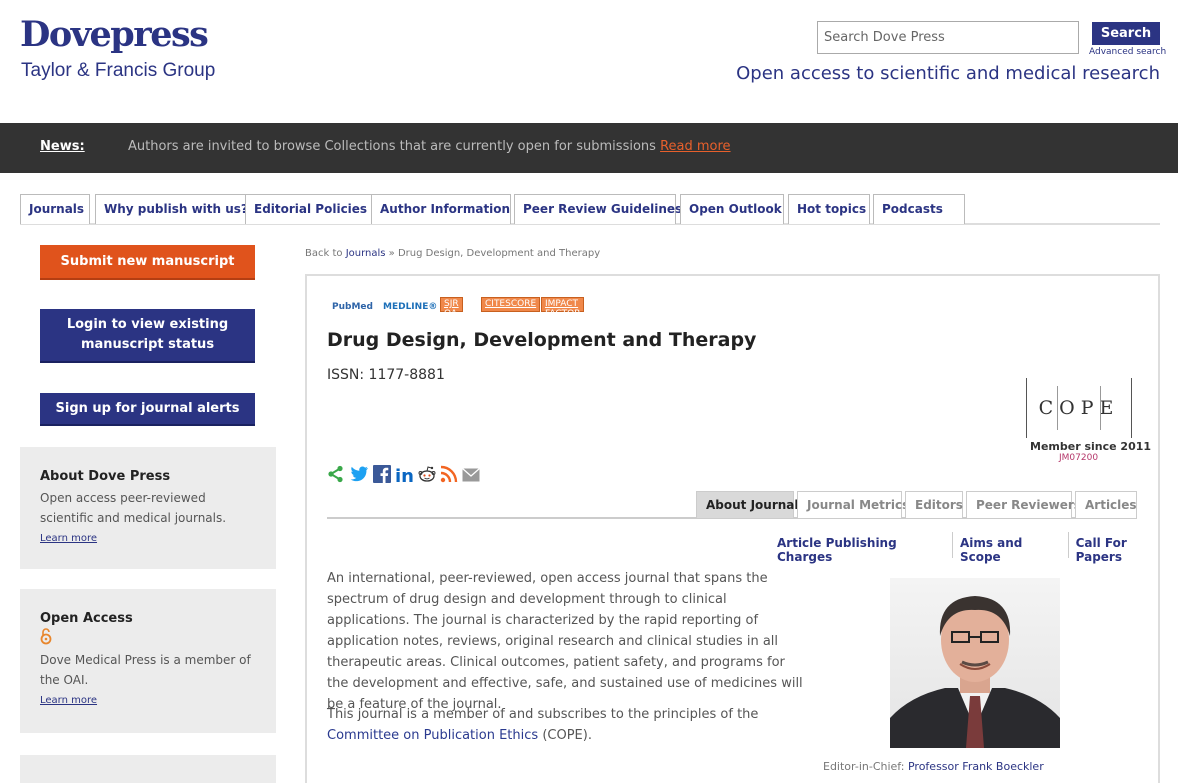 Image resolution: width=1178 pixels, height=783 pixels. I want to click on tab-articles: Articles, so click(1106, 504).